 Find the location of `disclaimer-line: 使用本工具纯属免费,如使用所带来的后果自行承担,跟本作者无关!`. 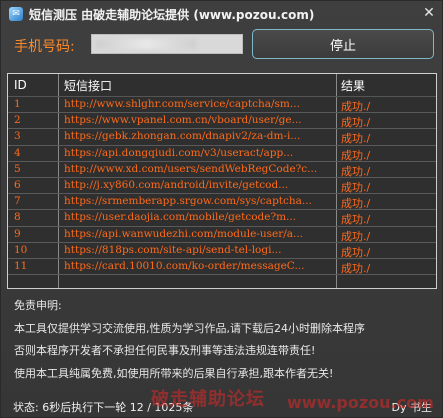

disclaimer-line: 使用本工具纯属免费,如使用所带来的后果自行承担,跟本作者无关! is located at coordinates (174, 373).